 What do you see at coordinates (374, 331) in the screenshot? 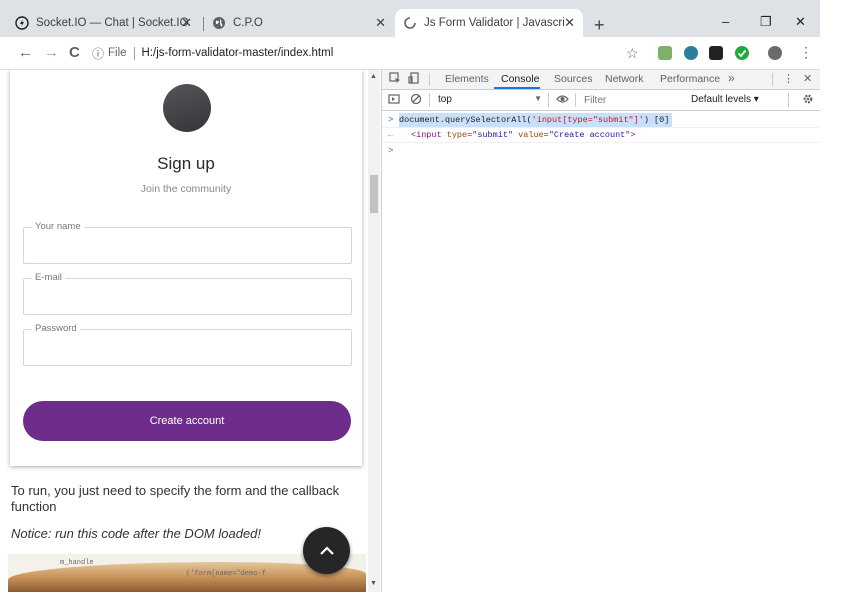
I see `page-scrollbar: ▲ ▼` at bounding box center [374, 331].